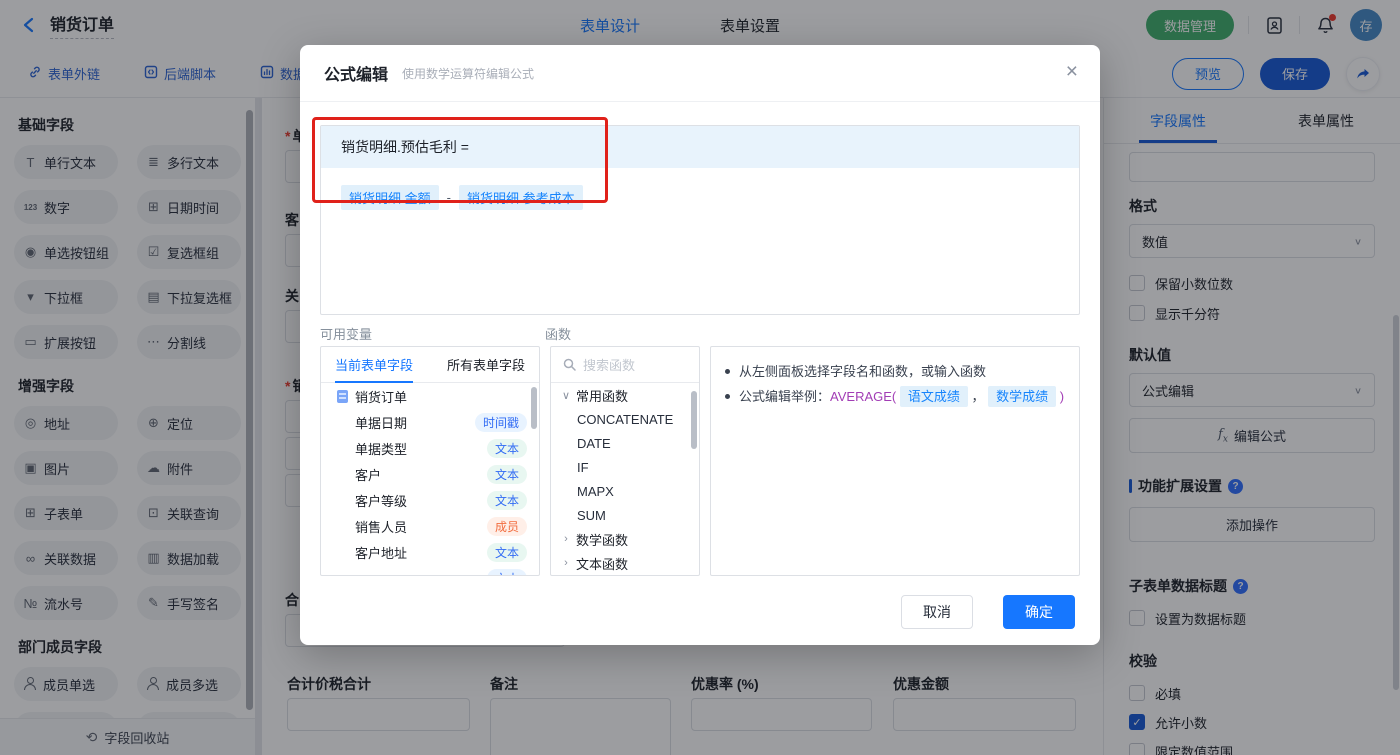 The width and height of the screenshot is (1400, 755). I want to click on variable-field-name: 单据类型, so click(381, 449).